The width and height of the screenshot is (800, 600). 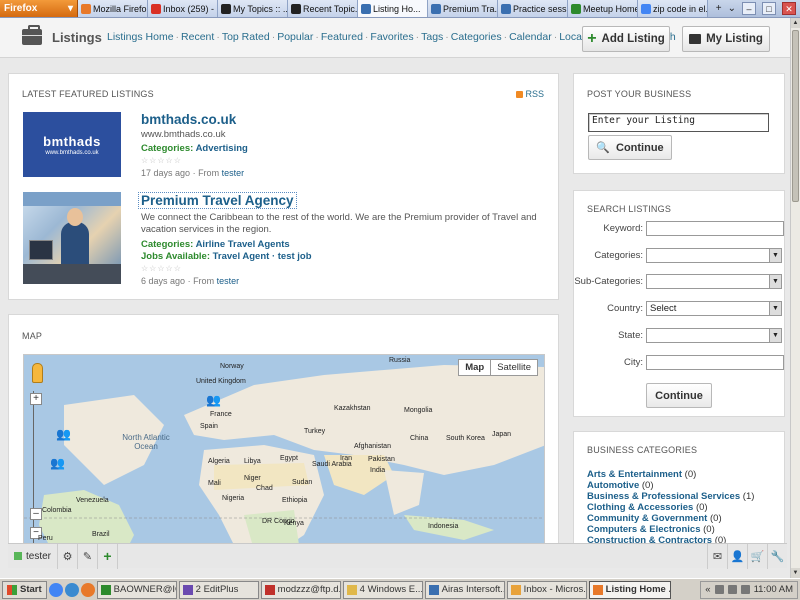 What do you see at coordinates (222, 148) in the screenshot?
I see `category-link: Advertising` at bounding box center [222, 148].